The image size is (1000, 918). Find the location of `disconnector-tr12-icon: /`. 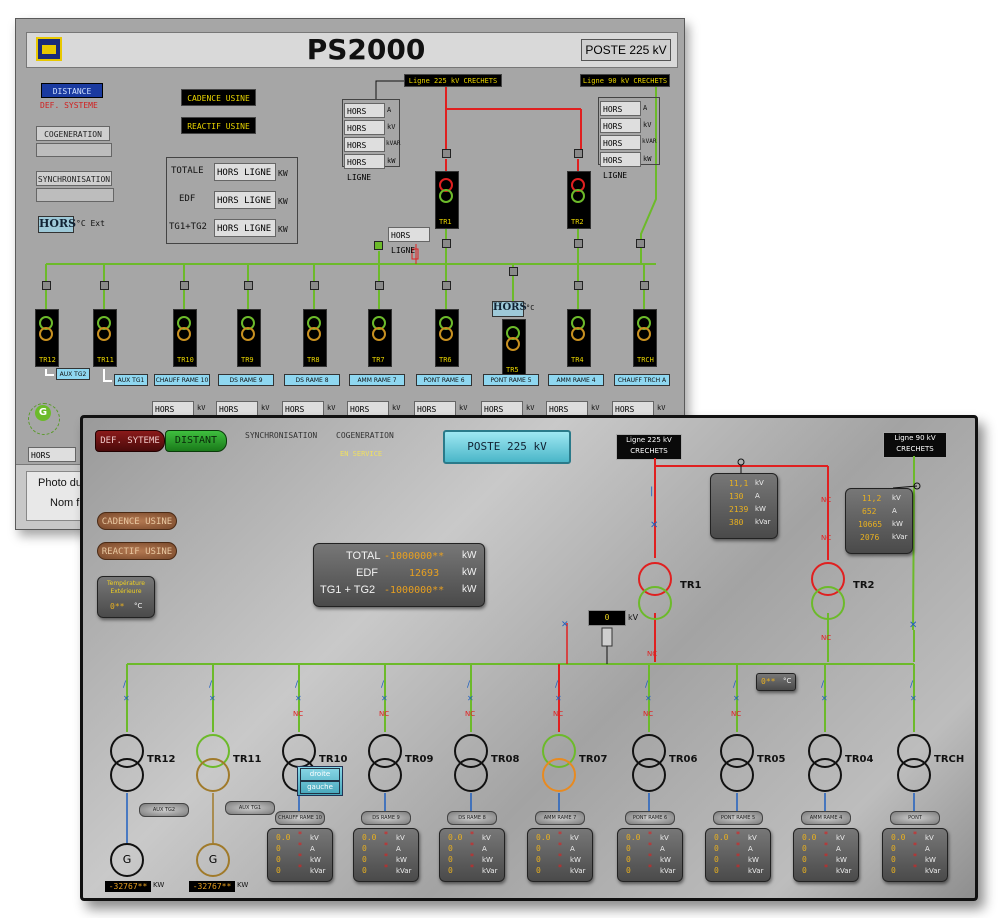

disconnector-tr12-icon: / is located at coordinates (124, 685).